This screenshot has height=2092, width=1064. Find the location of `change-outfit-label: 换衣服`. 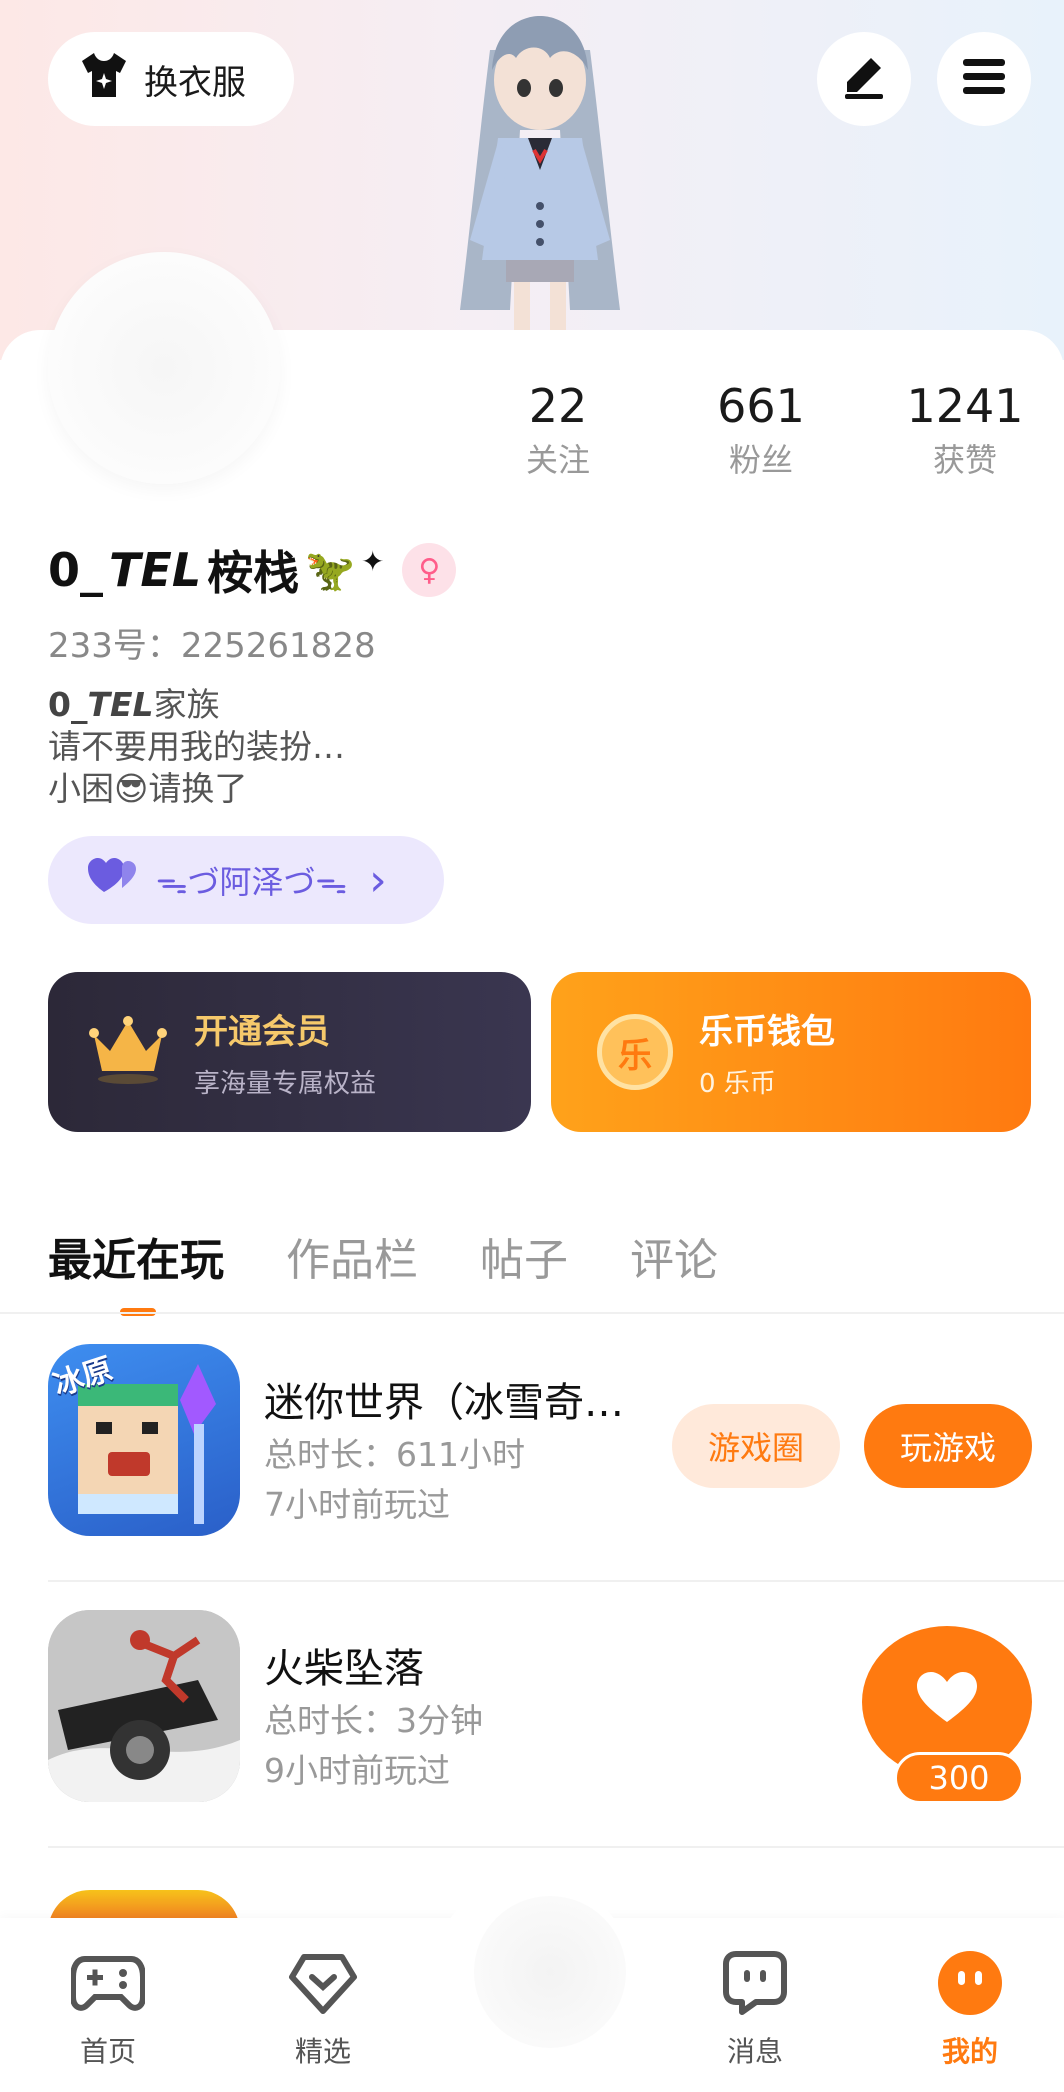

change-outfit-label: 换衣服 is located at coordinates (195, 82).